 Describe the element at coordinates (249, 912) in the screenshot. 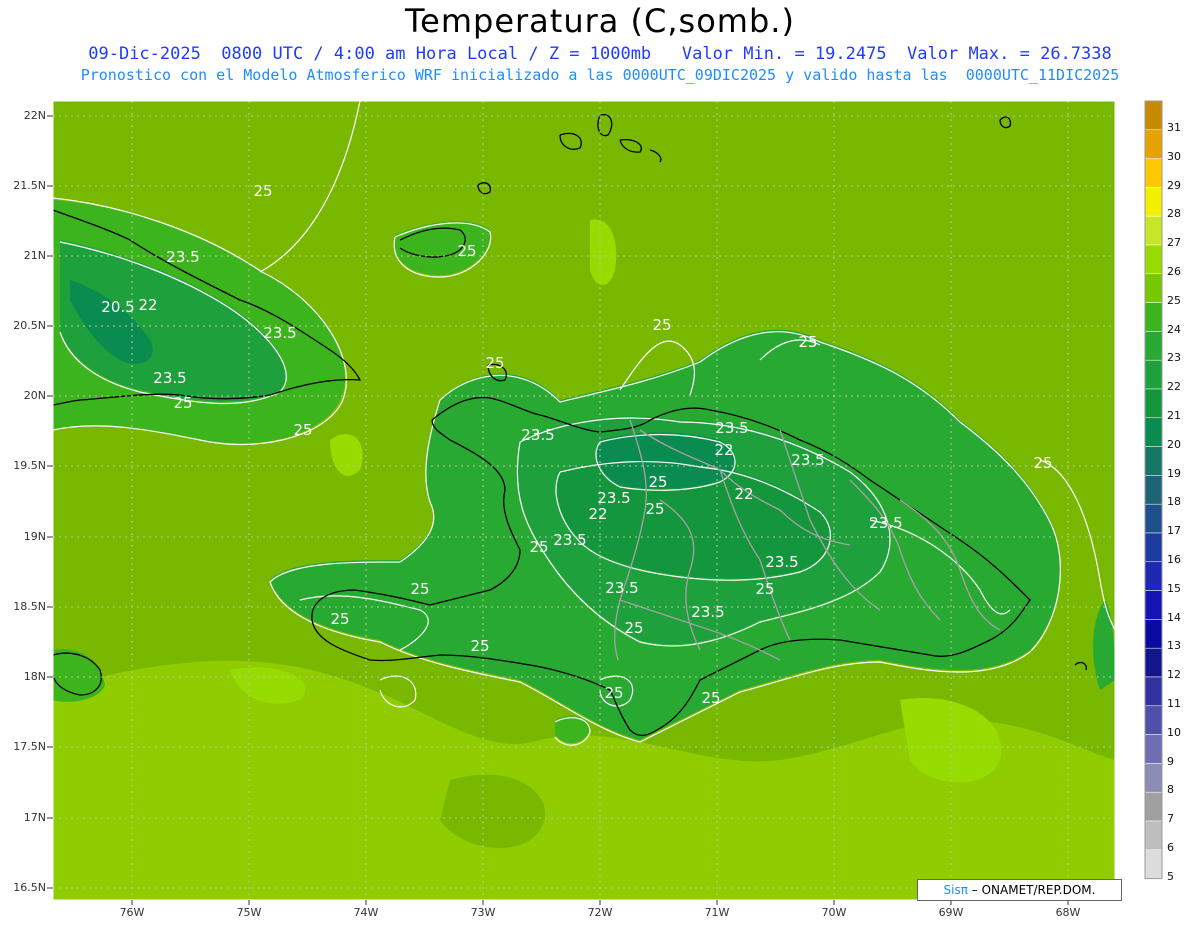

I see `longitude-label: 75W` at that location.